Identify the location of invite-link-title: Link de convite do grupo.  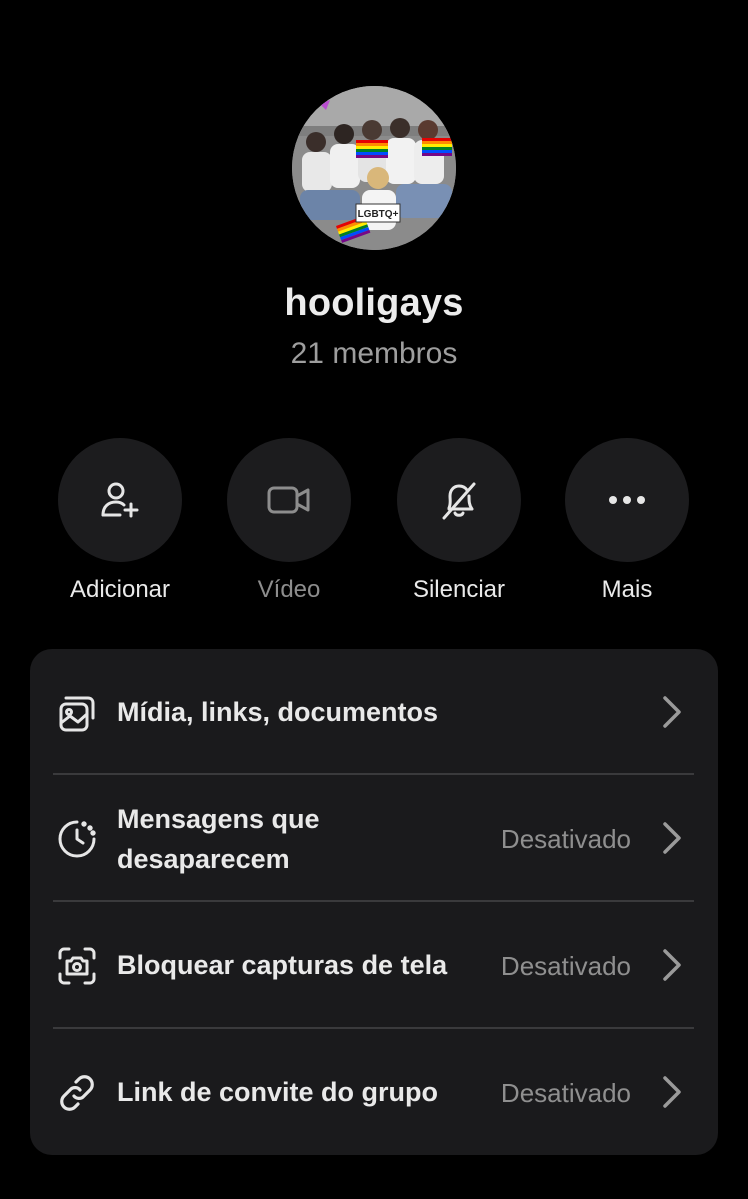
(278, 1092).